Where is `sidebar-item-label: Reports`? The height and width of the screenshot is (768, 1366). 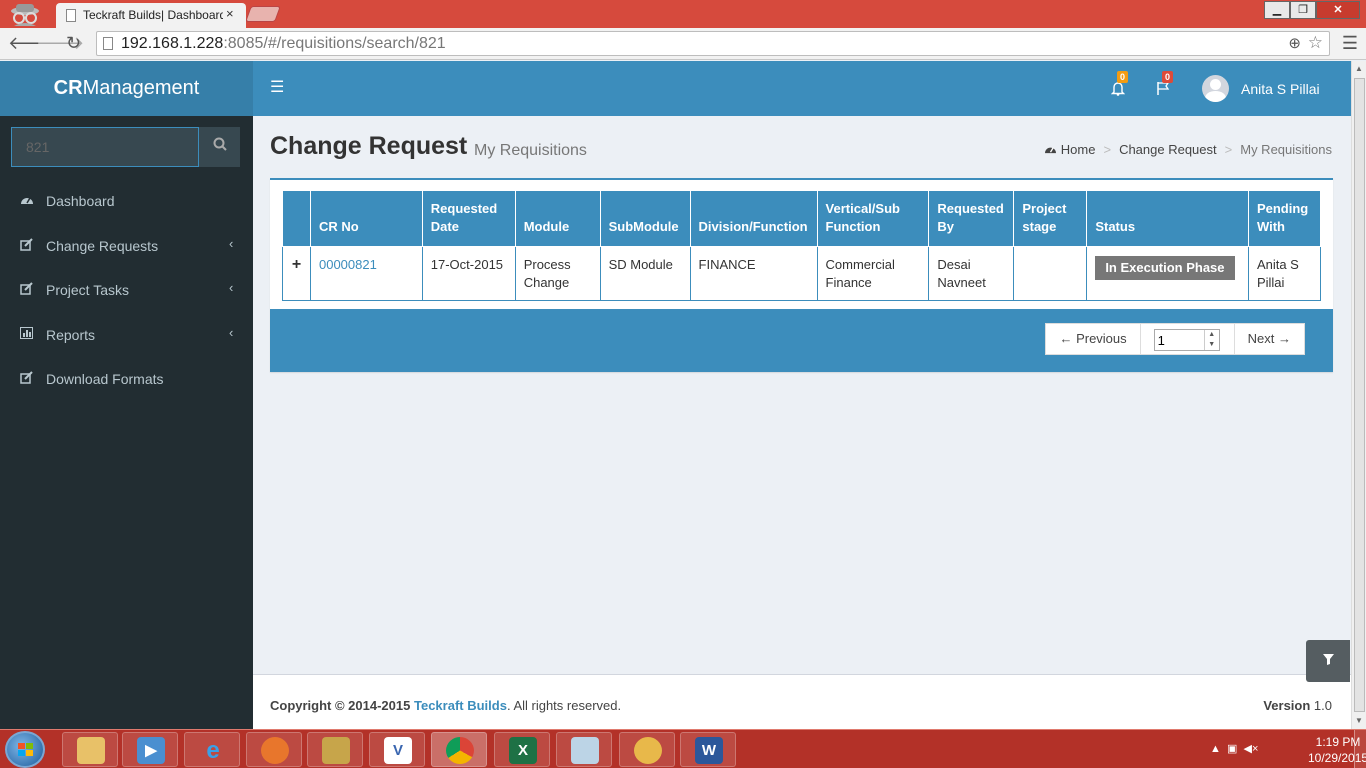 sidebar-item-label: Reports is located at coordinates (71, 334).